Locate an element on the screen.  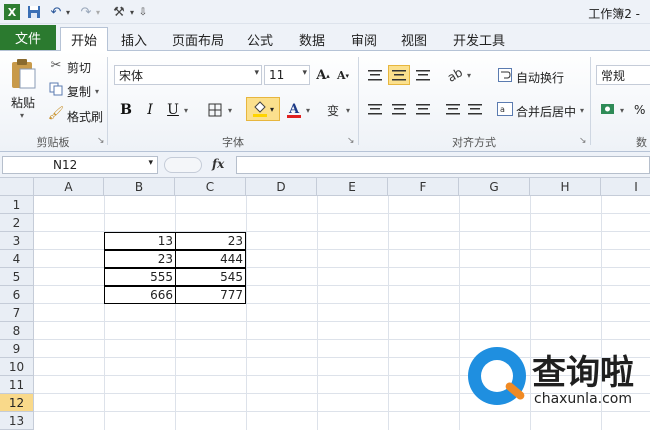
row-header-9: 9 is located at coordinates (17, 349).